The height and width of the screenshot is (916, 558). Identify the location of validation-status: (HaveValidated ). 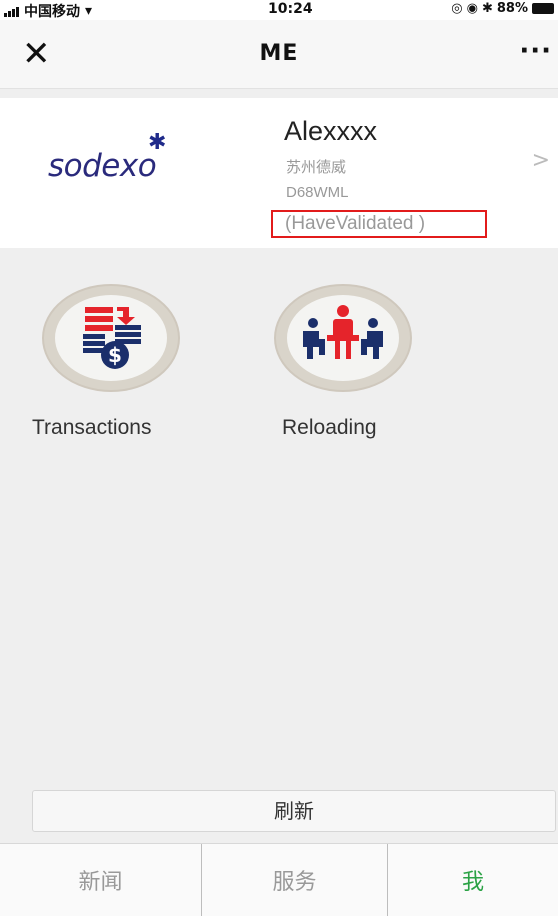
(379, 224).